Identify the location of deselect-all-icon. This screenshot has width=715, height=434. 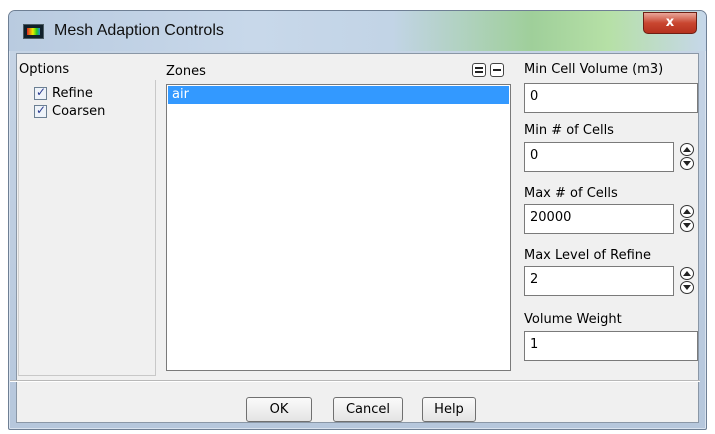
(497, 70).